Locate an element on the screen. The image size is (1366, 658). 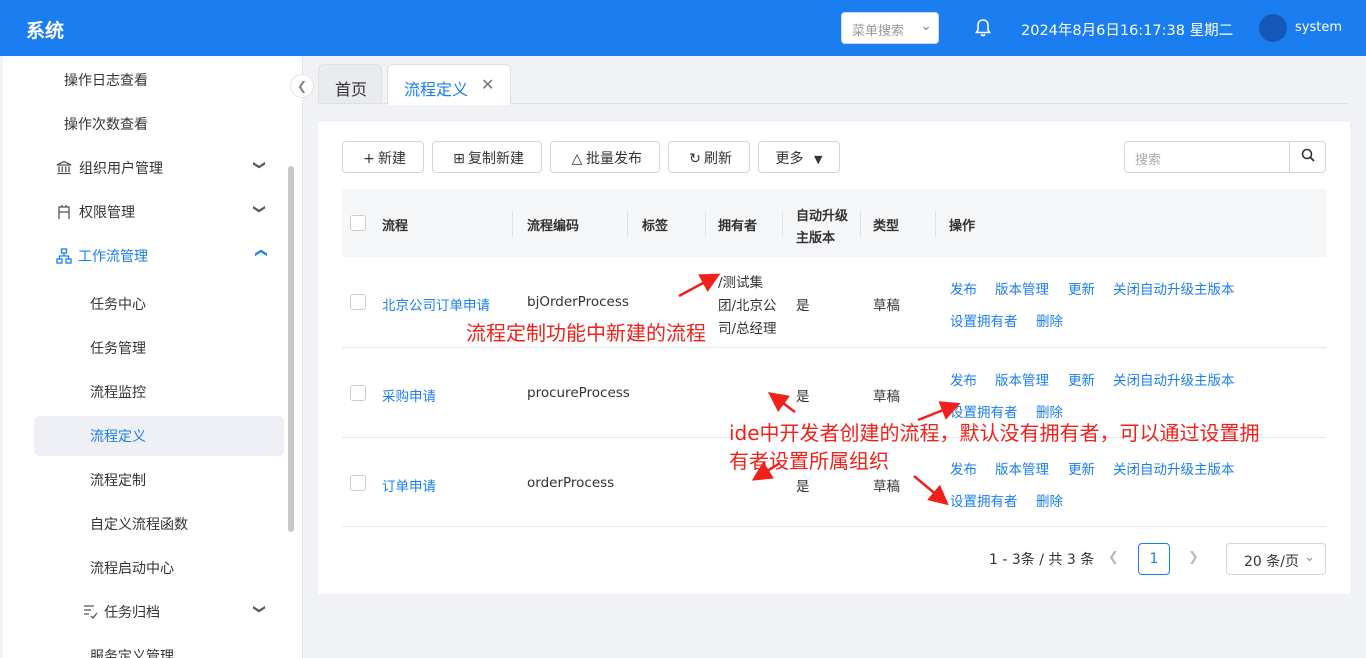
new-button-label: 新建 is located at coordinates (392, 159).